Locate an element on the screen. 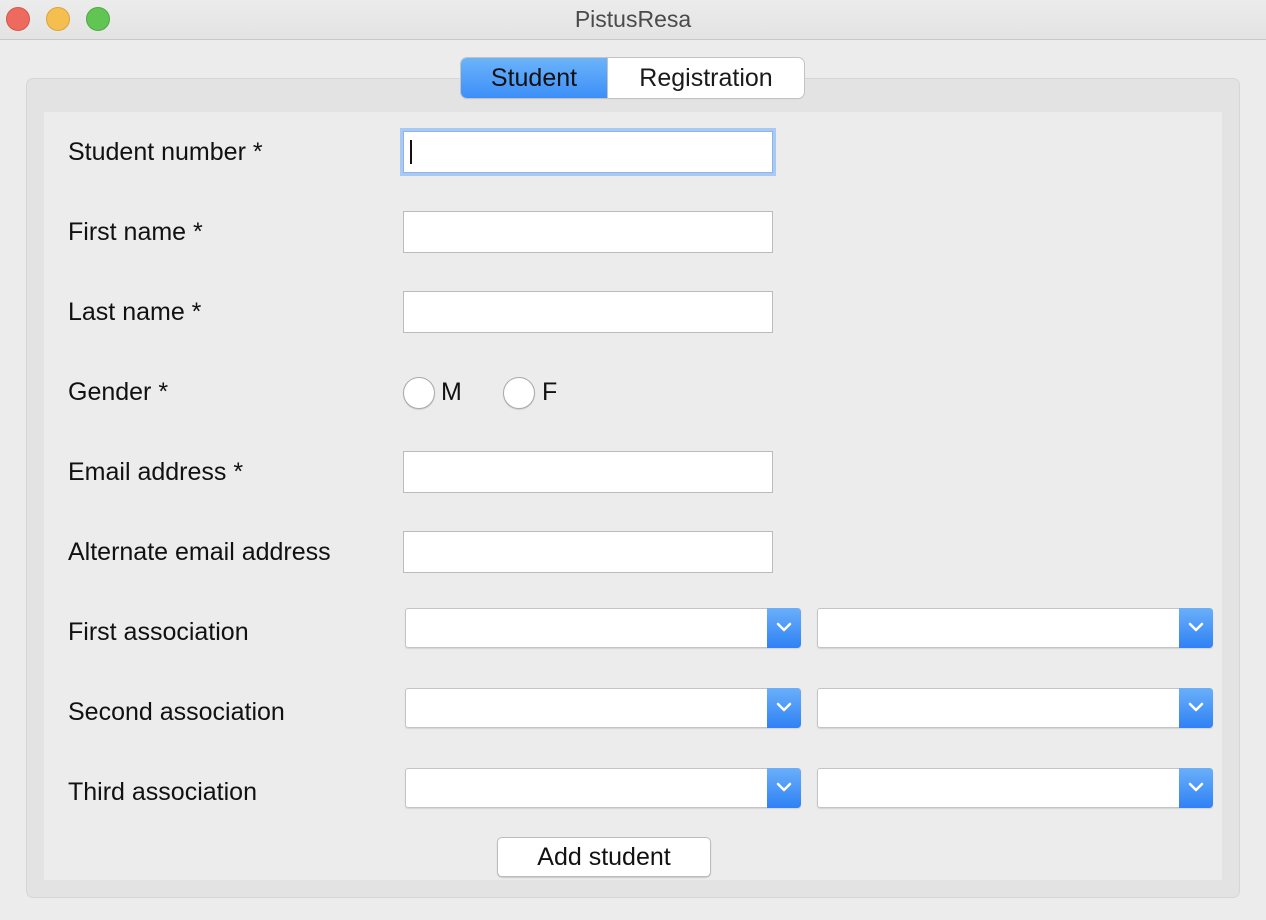 The height and width of the screenshot is (920, 1266). email-label: Email address * is located at coordinates (156, 472).